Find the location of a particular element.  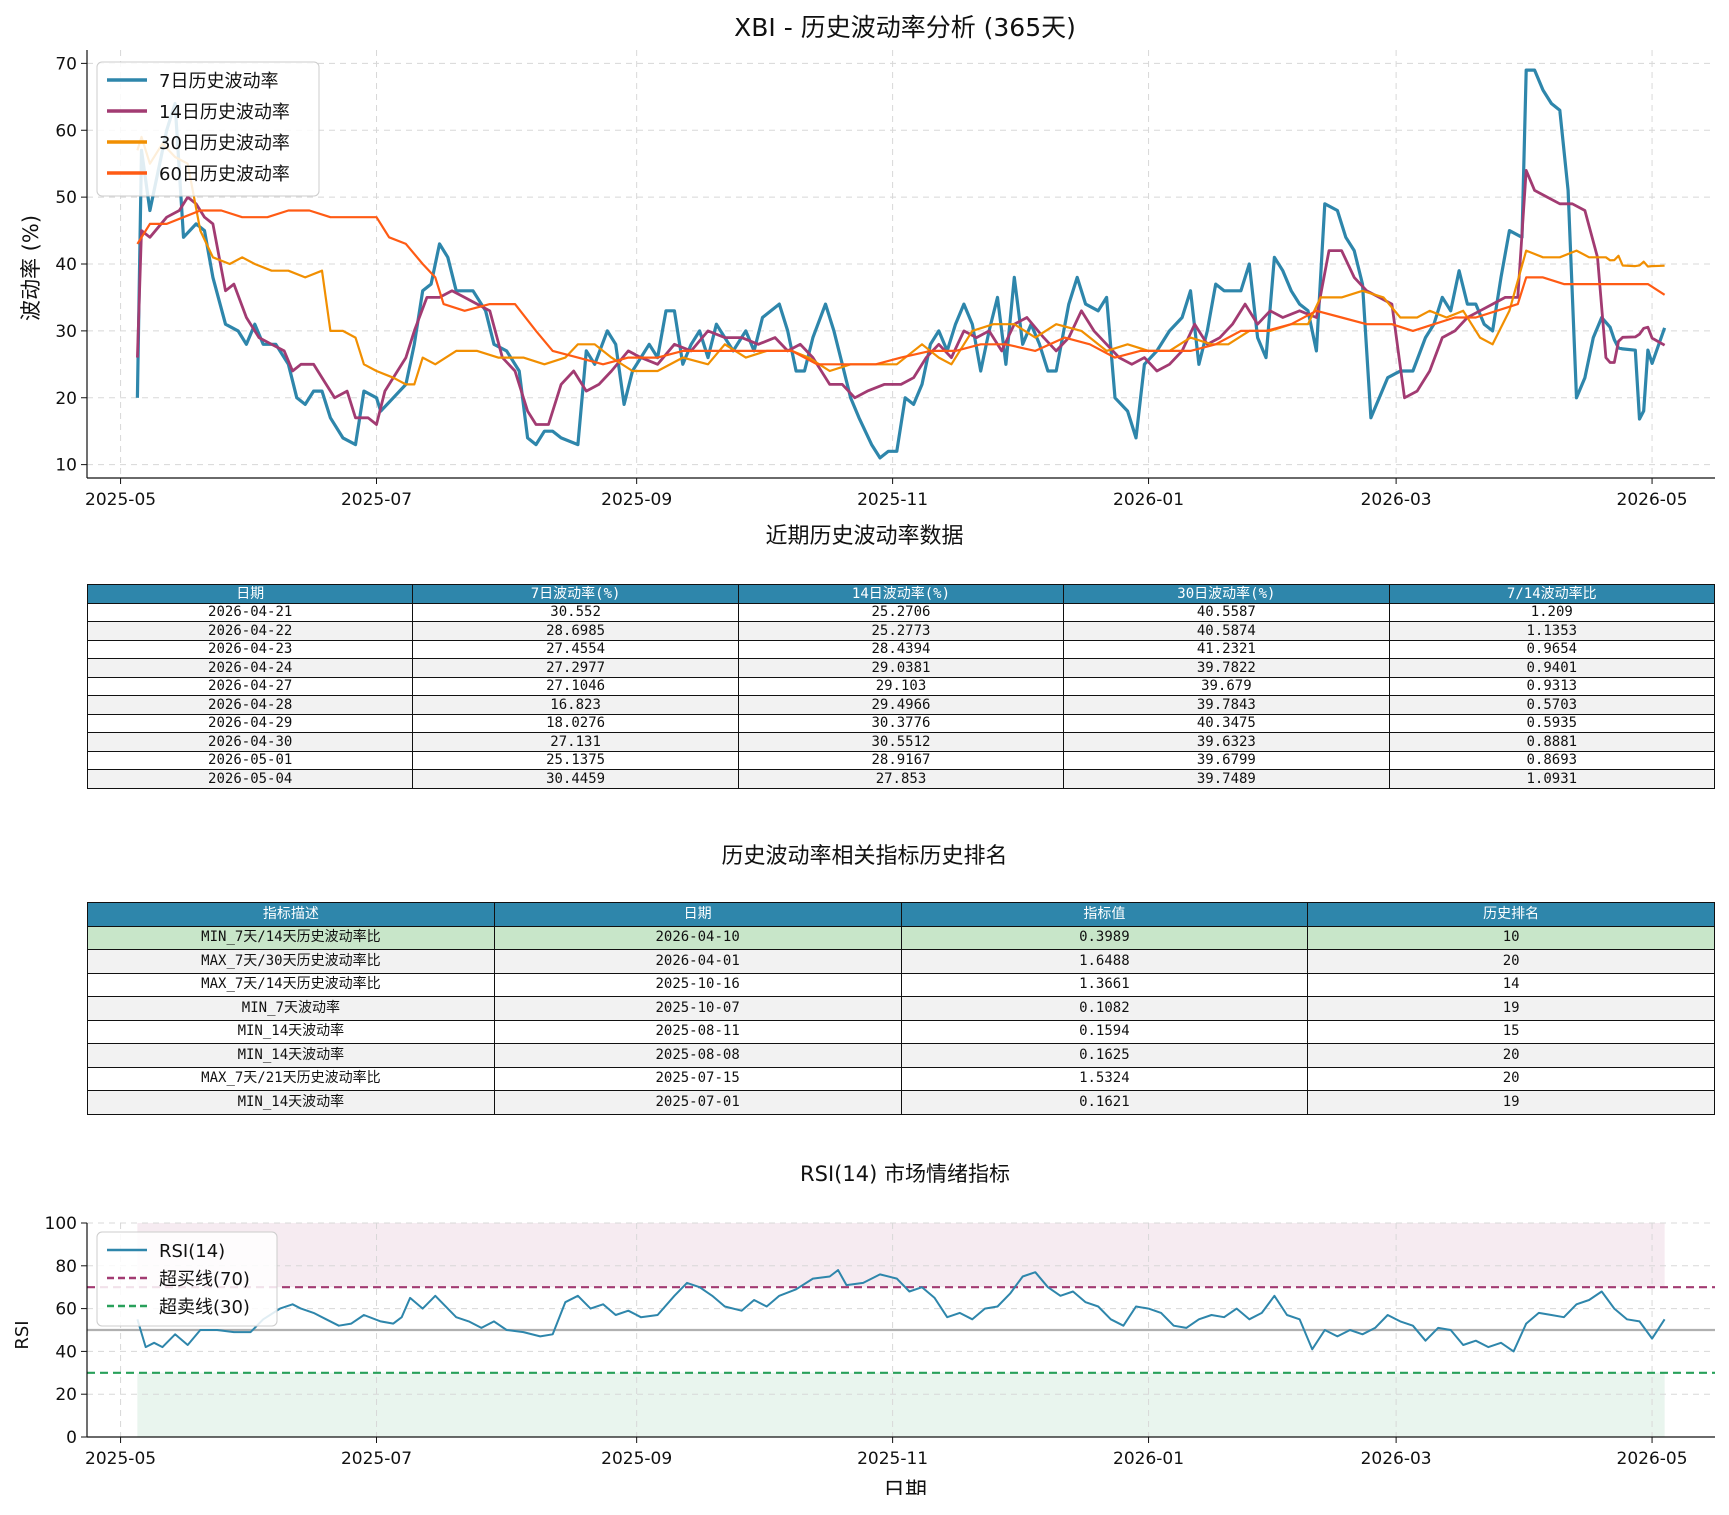

table-row: 2026-04-21 30.552 25.2706 40.5587 1.209 is located at coordinates (901, 612).